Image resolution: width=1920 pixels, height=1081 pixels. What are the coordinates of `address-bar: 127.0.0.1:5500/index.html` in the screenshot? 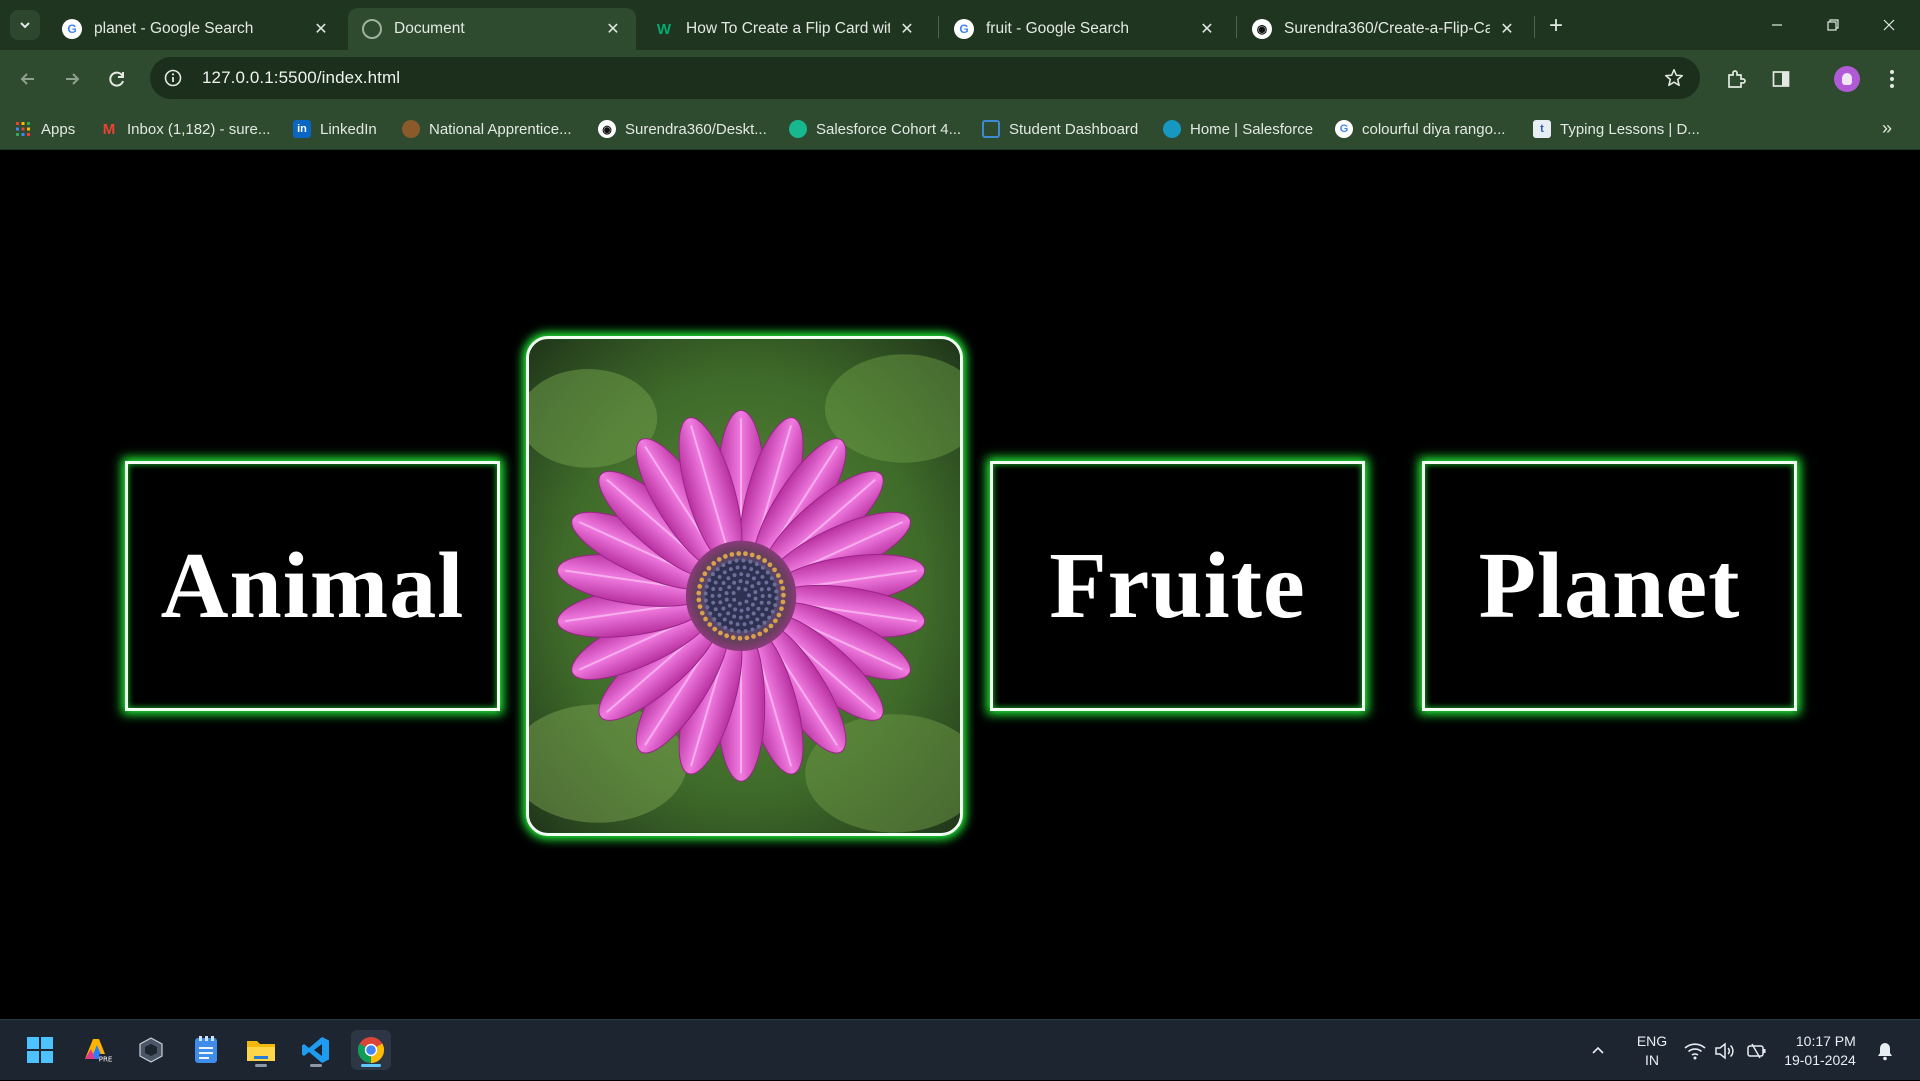 It's located at (925, 78).